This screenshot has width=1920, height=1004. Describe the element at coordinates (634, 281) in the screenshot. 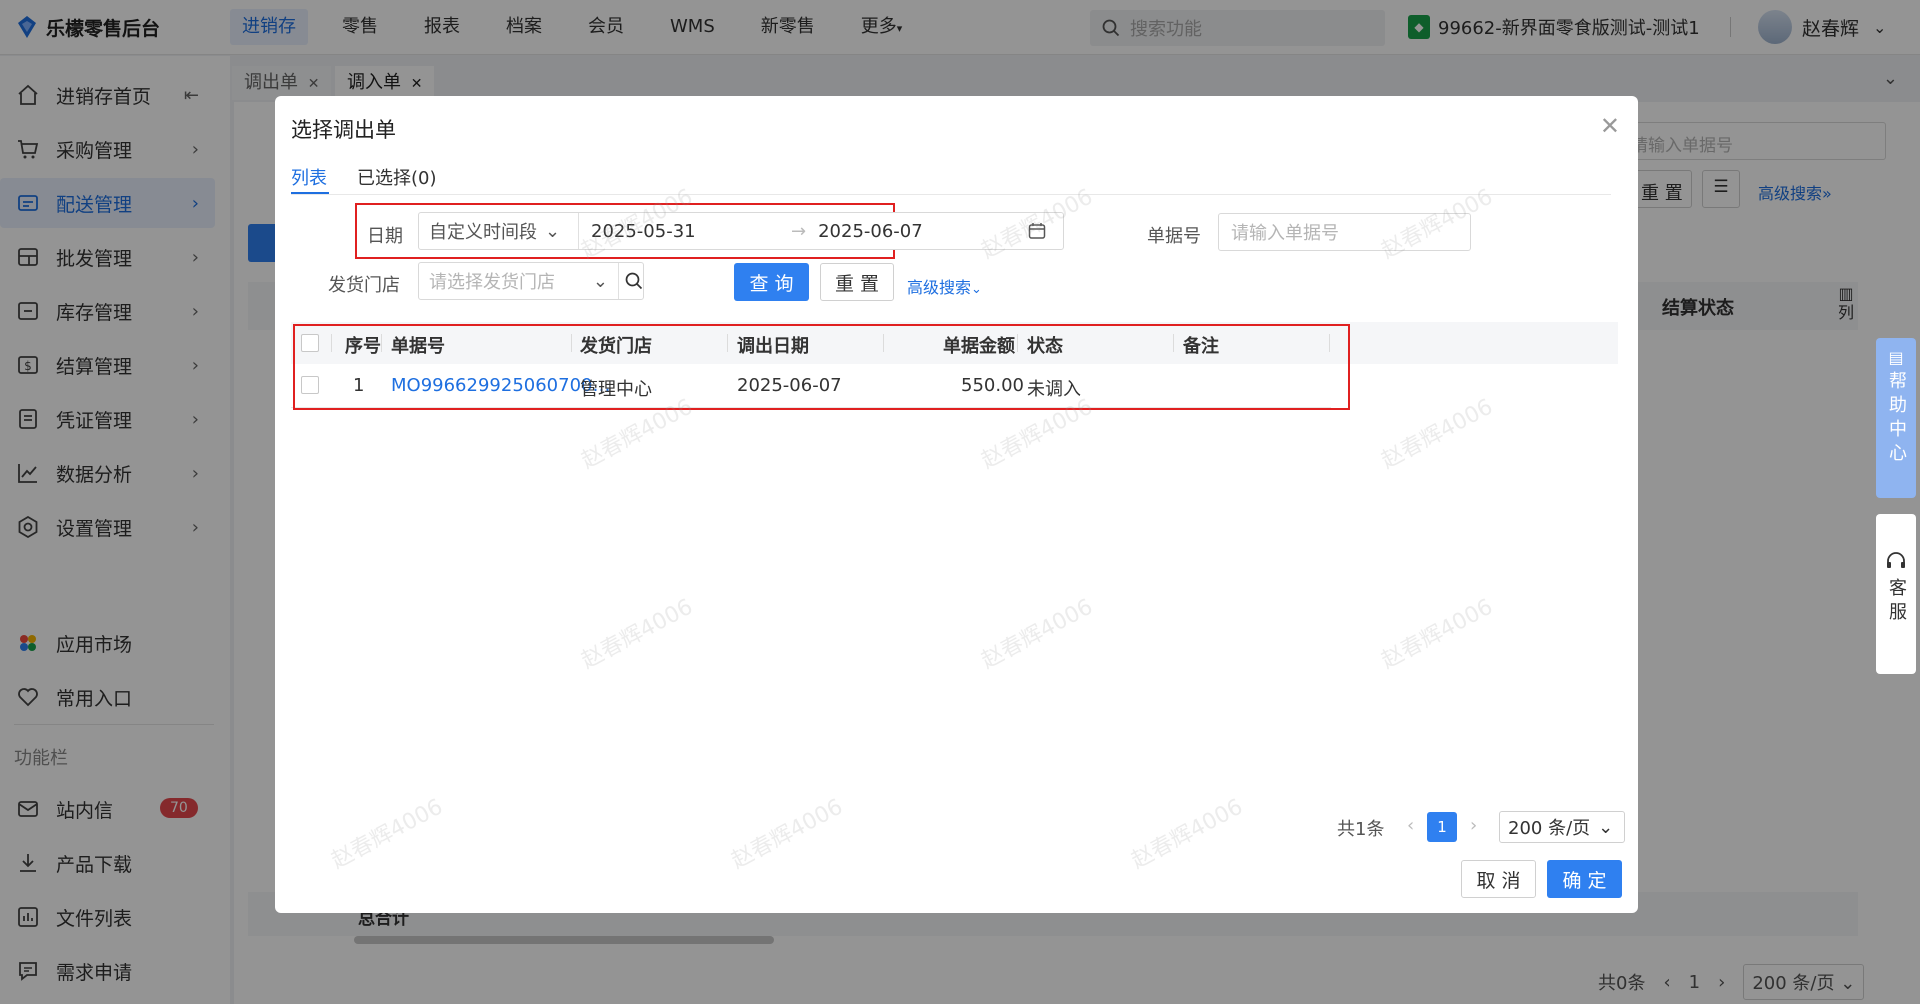

I see `search-icon` at that location.